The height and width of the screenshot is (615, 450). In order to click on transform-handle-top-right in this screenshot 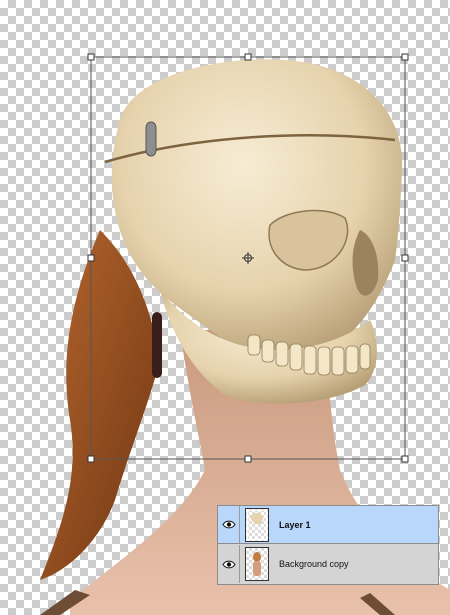, I will do `click(405, 57)`.